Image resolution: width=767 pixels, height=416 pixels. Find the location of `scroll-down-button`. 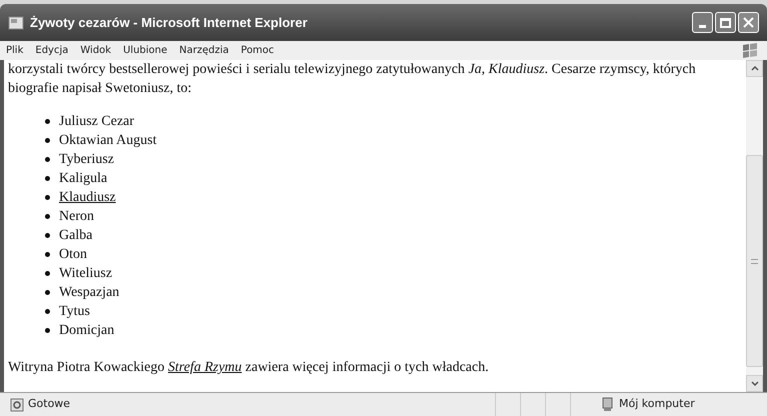

scroll-down-button is located at coordinates (754, 383).